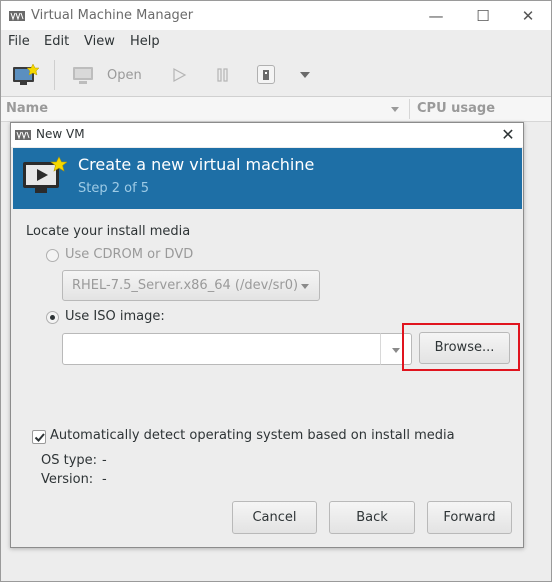  What do you see at coordinates (56, 41) in the screenshot?
I see `menu-edit: Edit` at bounding box center [56, 41].